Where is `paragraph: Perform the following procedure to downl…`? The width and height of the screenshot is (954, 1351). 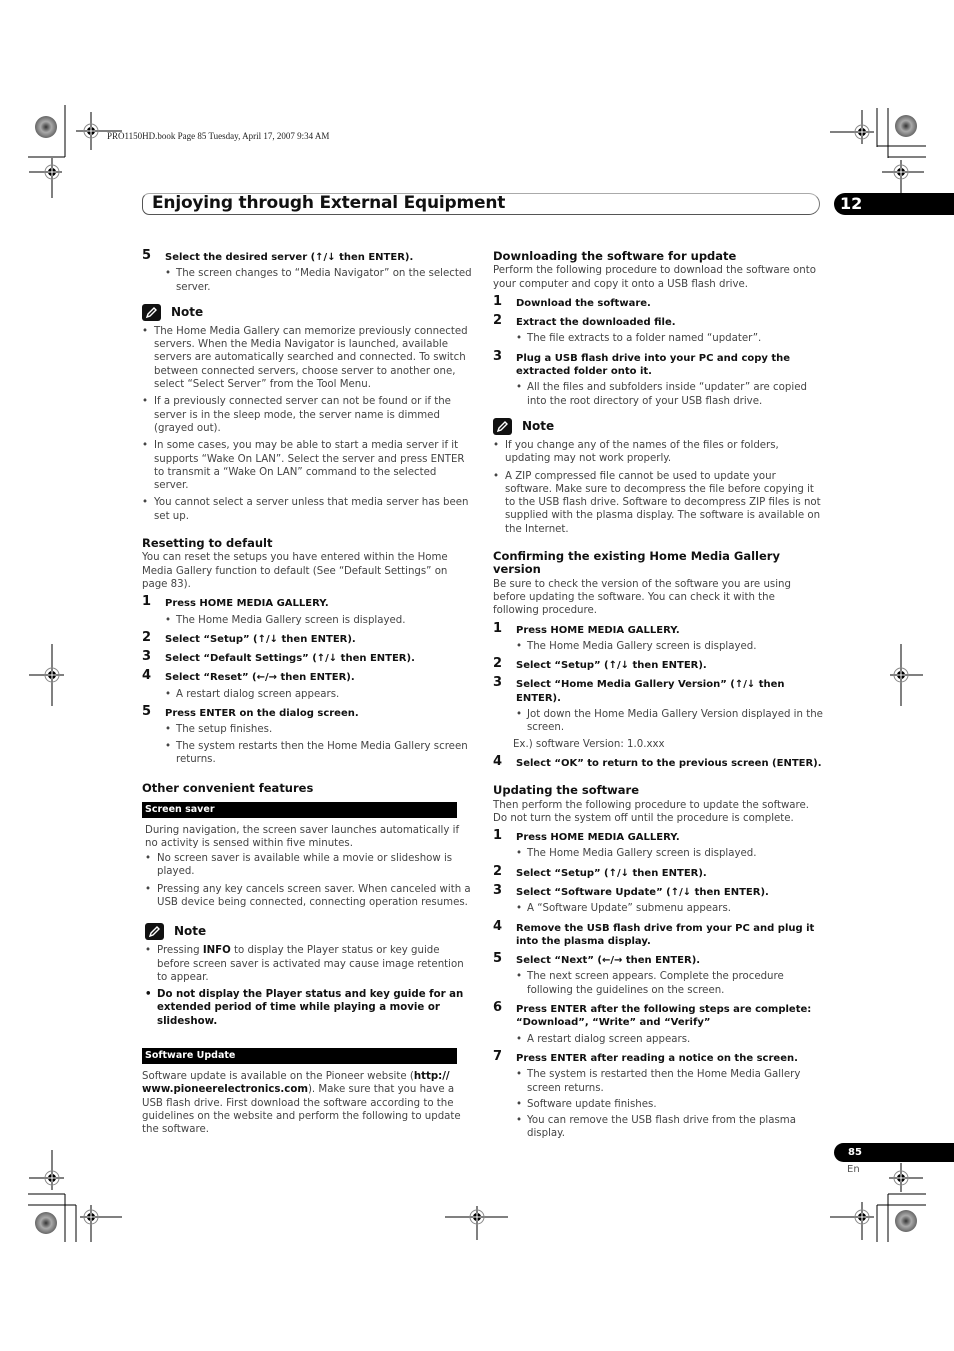 paragraph: Perform the following procedure to downl… is located at coordinates (654, 277).